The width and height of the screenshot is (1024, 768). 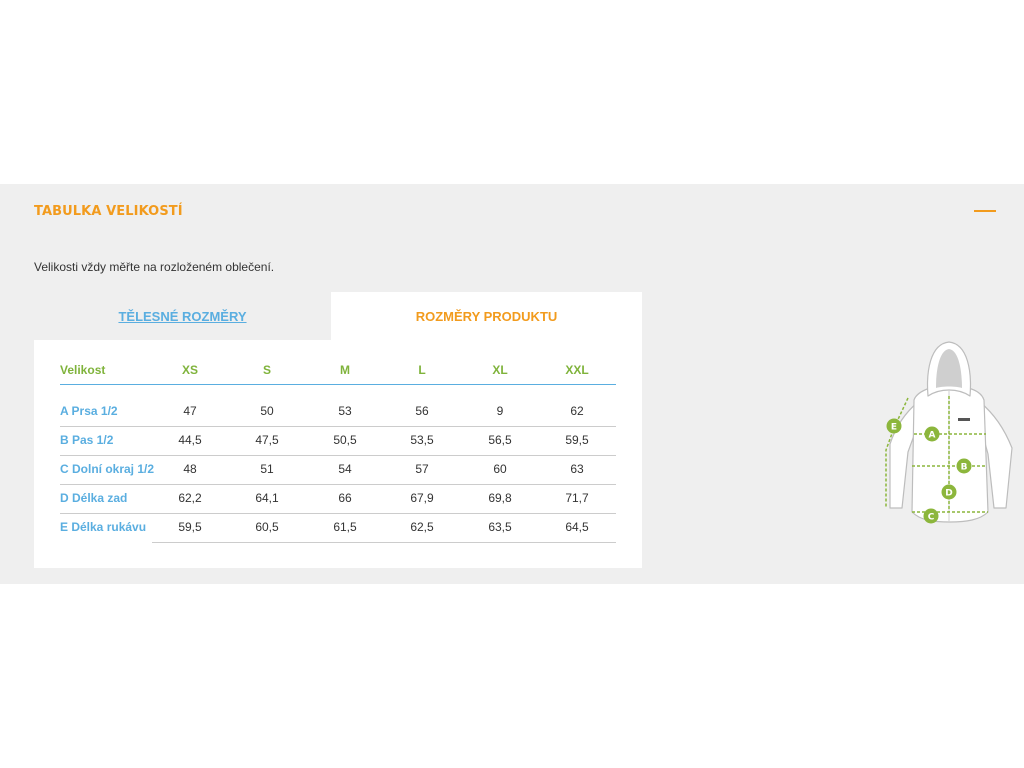 What do you see at coordinates (500, 469) in the screenshot?
I see `table-cell: 60` at bounding box center [500, 469].